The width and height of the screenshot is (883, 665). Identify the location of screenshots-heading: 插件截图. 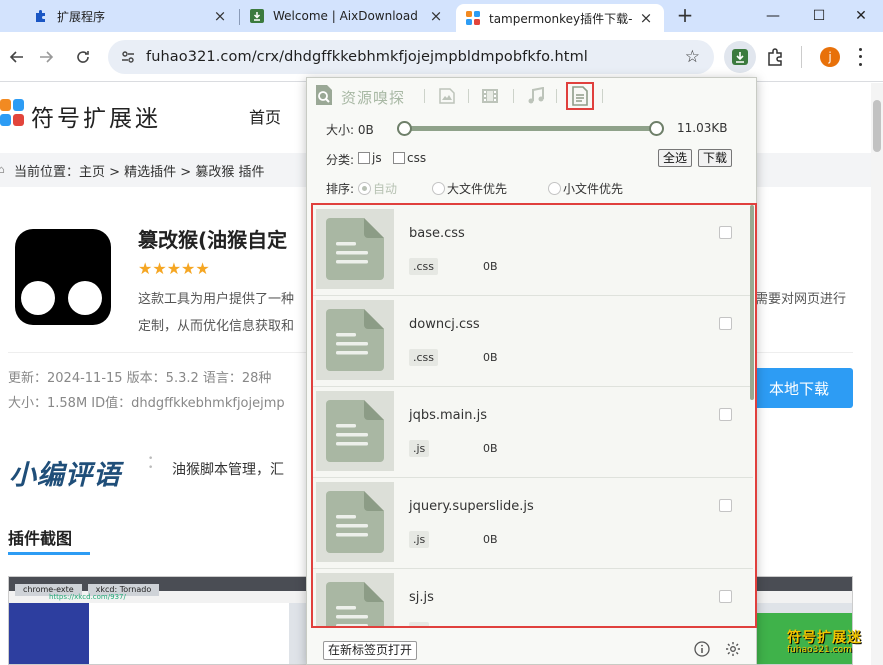
(40, 538).